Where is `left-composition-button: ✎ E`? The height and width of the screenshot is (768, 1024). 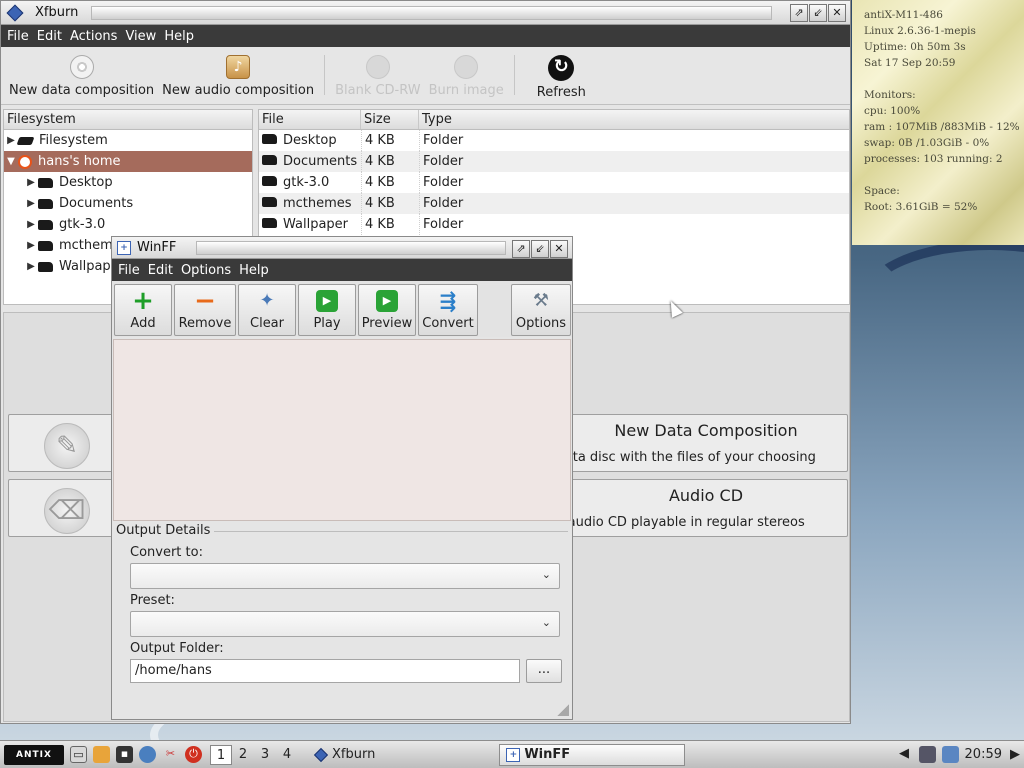 left-composition-button: ✎ E is located at coordinates (63, 443).